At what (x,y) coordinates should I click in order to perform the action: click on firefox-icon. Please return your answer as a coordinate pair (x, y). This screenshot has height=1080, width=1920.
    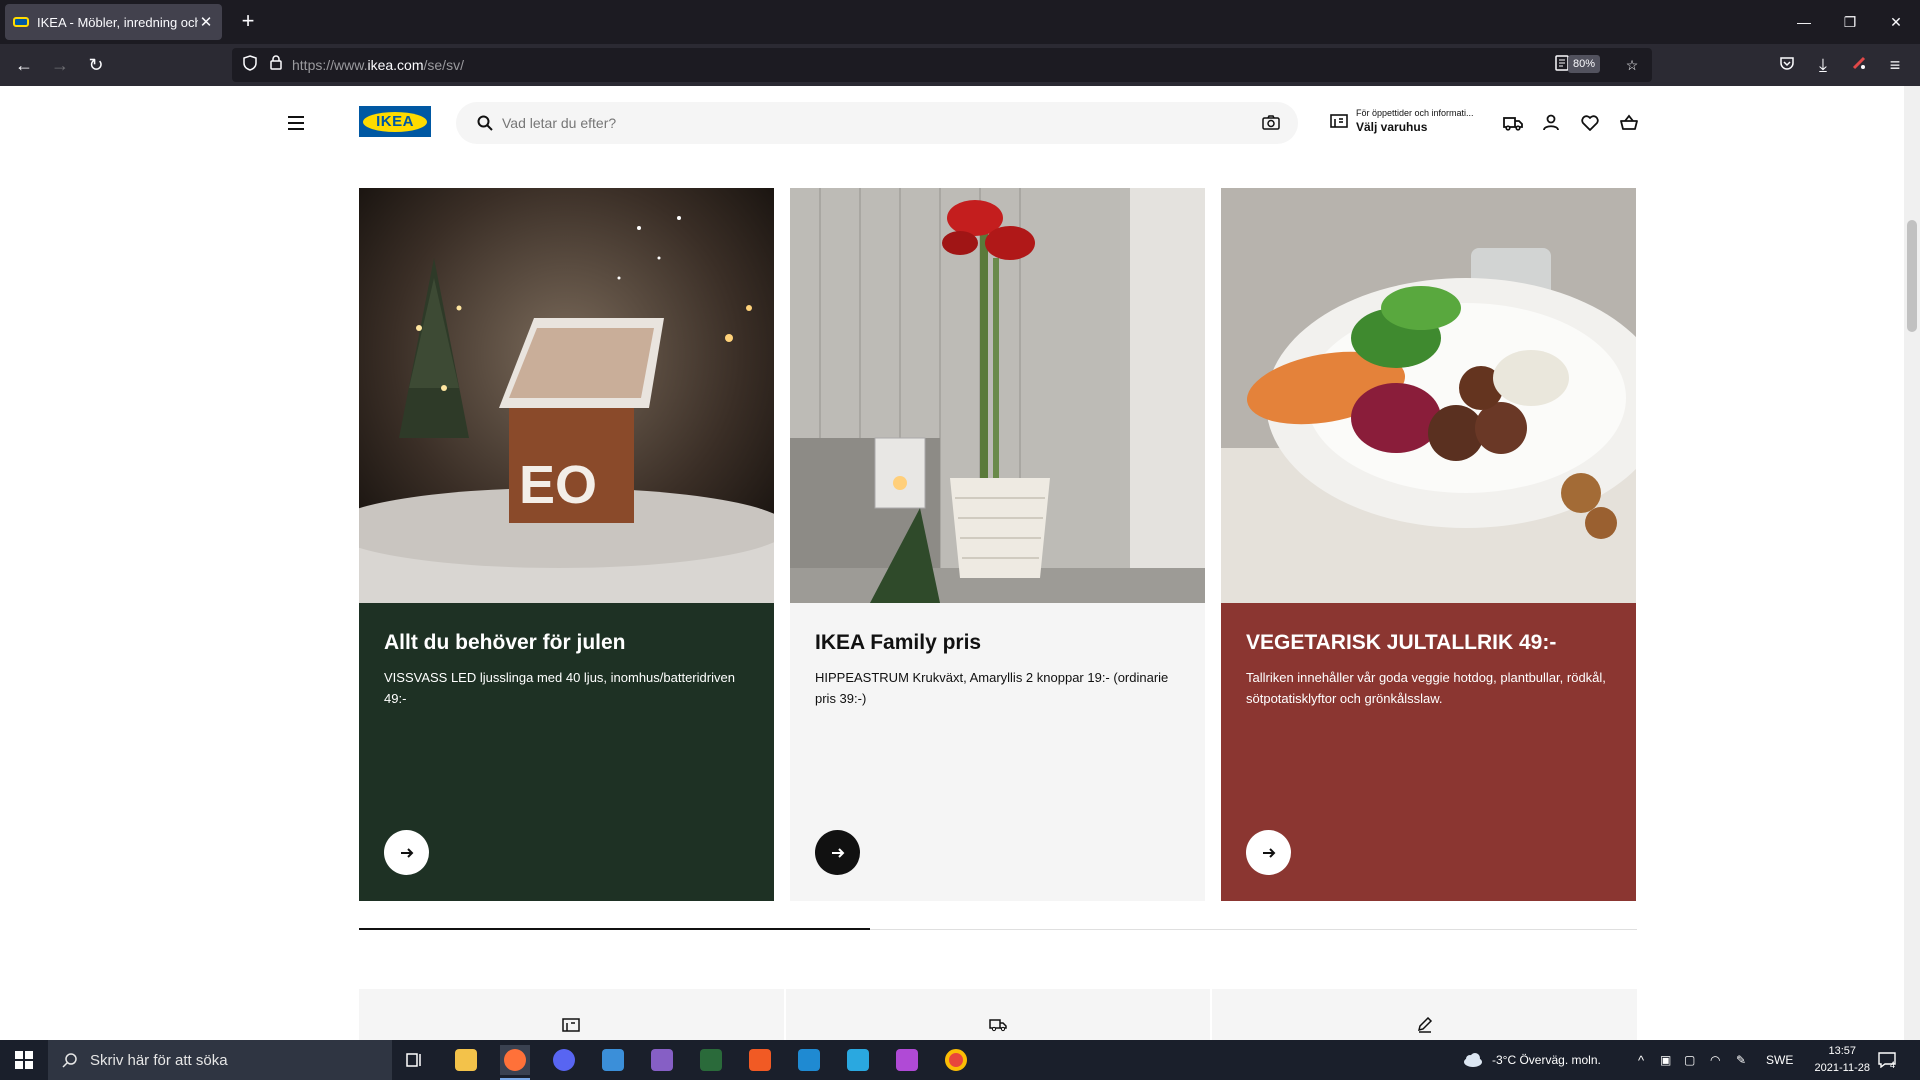
    Looking at the image, I should click on (515, 1062).